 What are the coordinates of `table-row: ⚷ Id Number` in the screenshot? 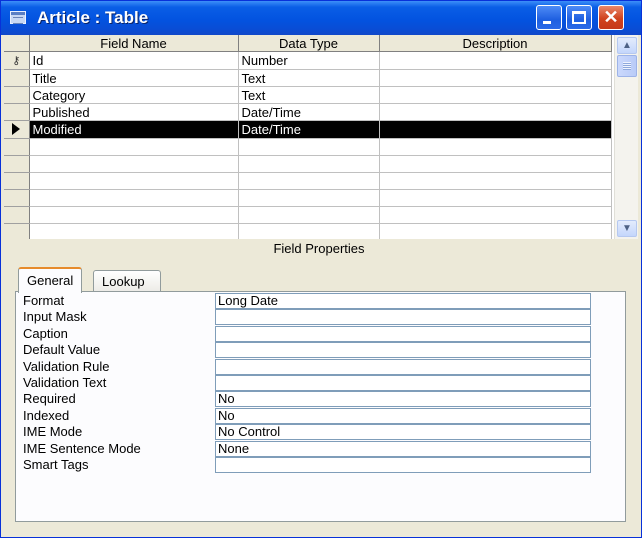 It's located at (308, 60).